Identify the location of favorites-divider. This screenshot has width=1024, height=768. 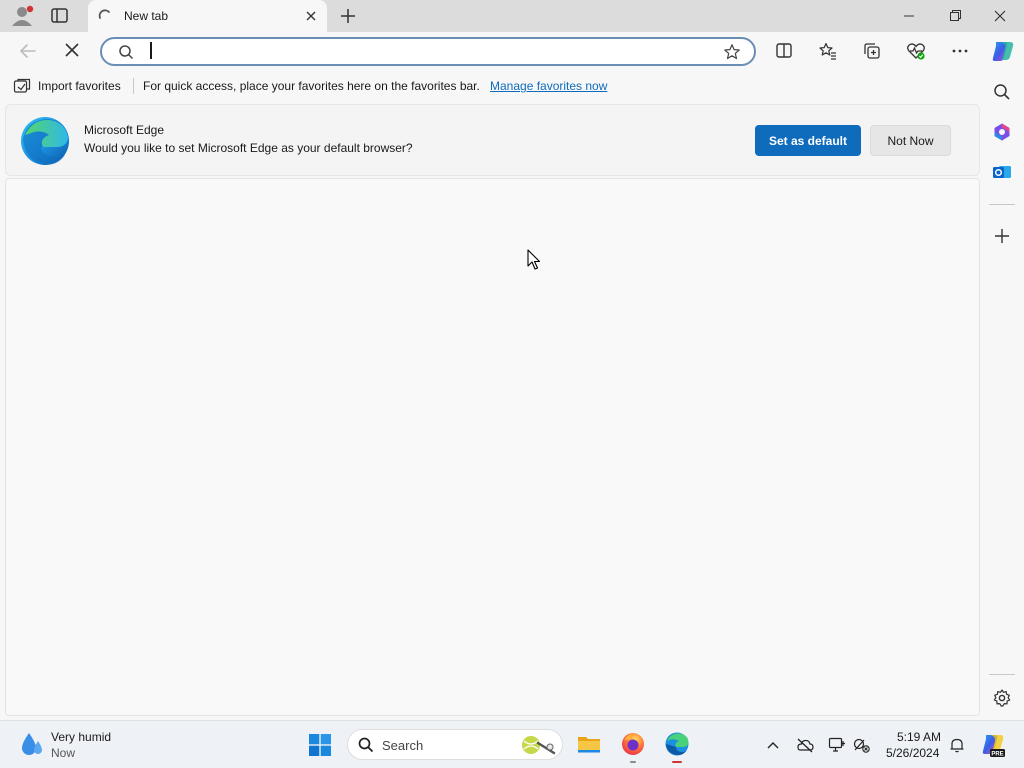
(133, 86).